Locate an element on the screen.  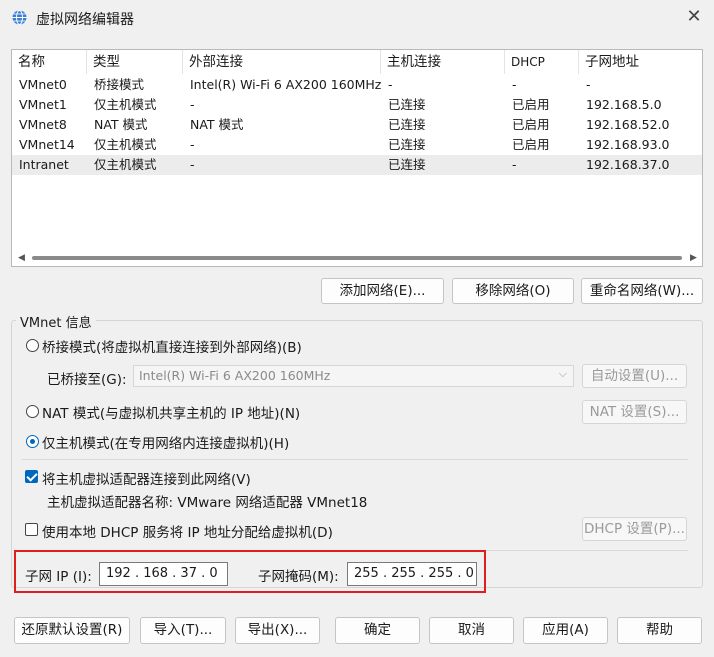
horizontal-scrollbar: ◀ ▶ is located at coordinates (357, 258).